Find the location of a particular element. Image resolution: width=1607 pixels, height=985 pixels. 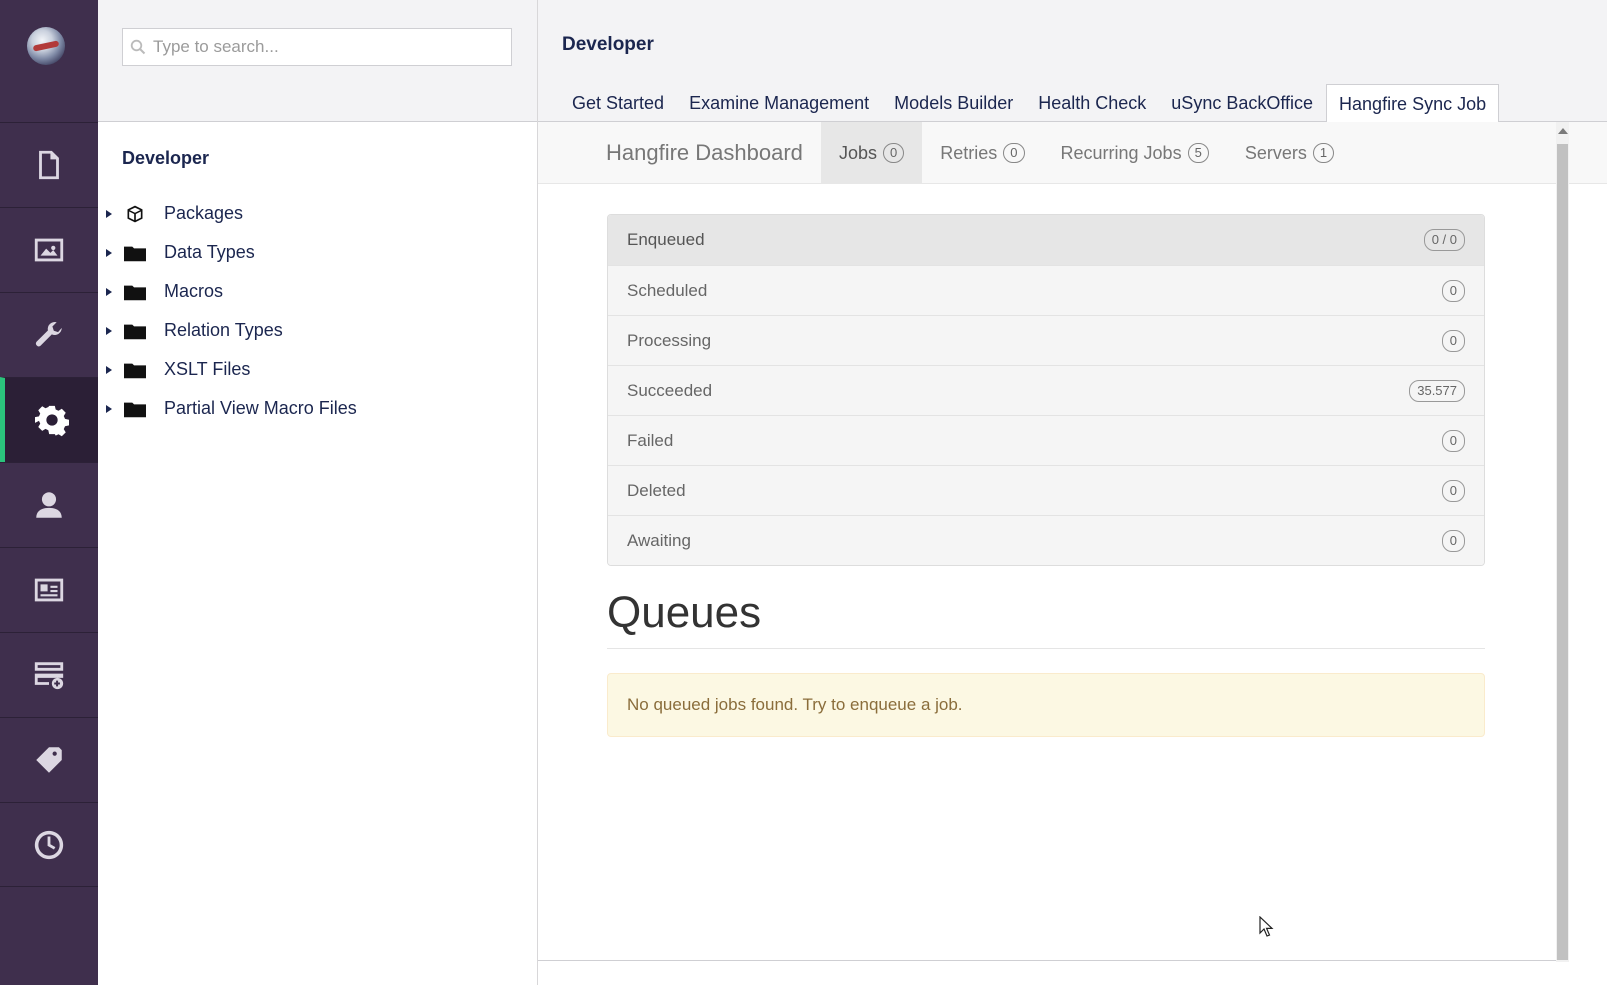

mouse-cursor-icon is located at coordinates (1266, 926).